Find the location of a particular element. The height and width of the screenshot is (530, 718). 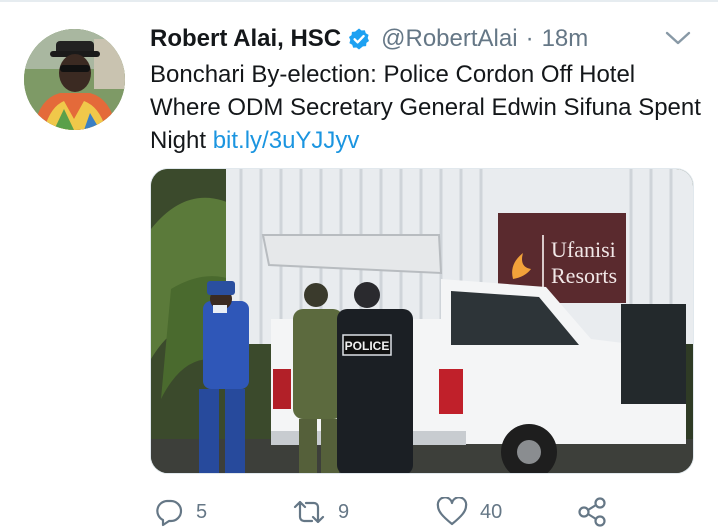

like-count: 40 is located at coordinates (491, 511).